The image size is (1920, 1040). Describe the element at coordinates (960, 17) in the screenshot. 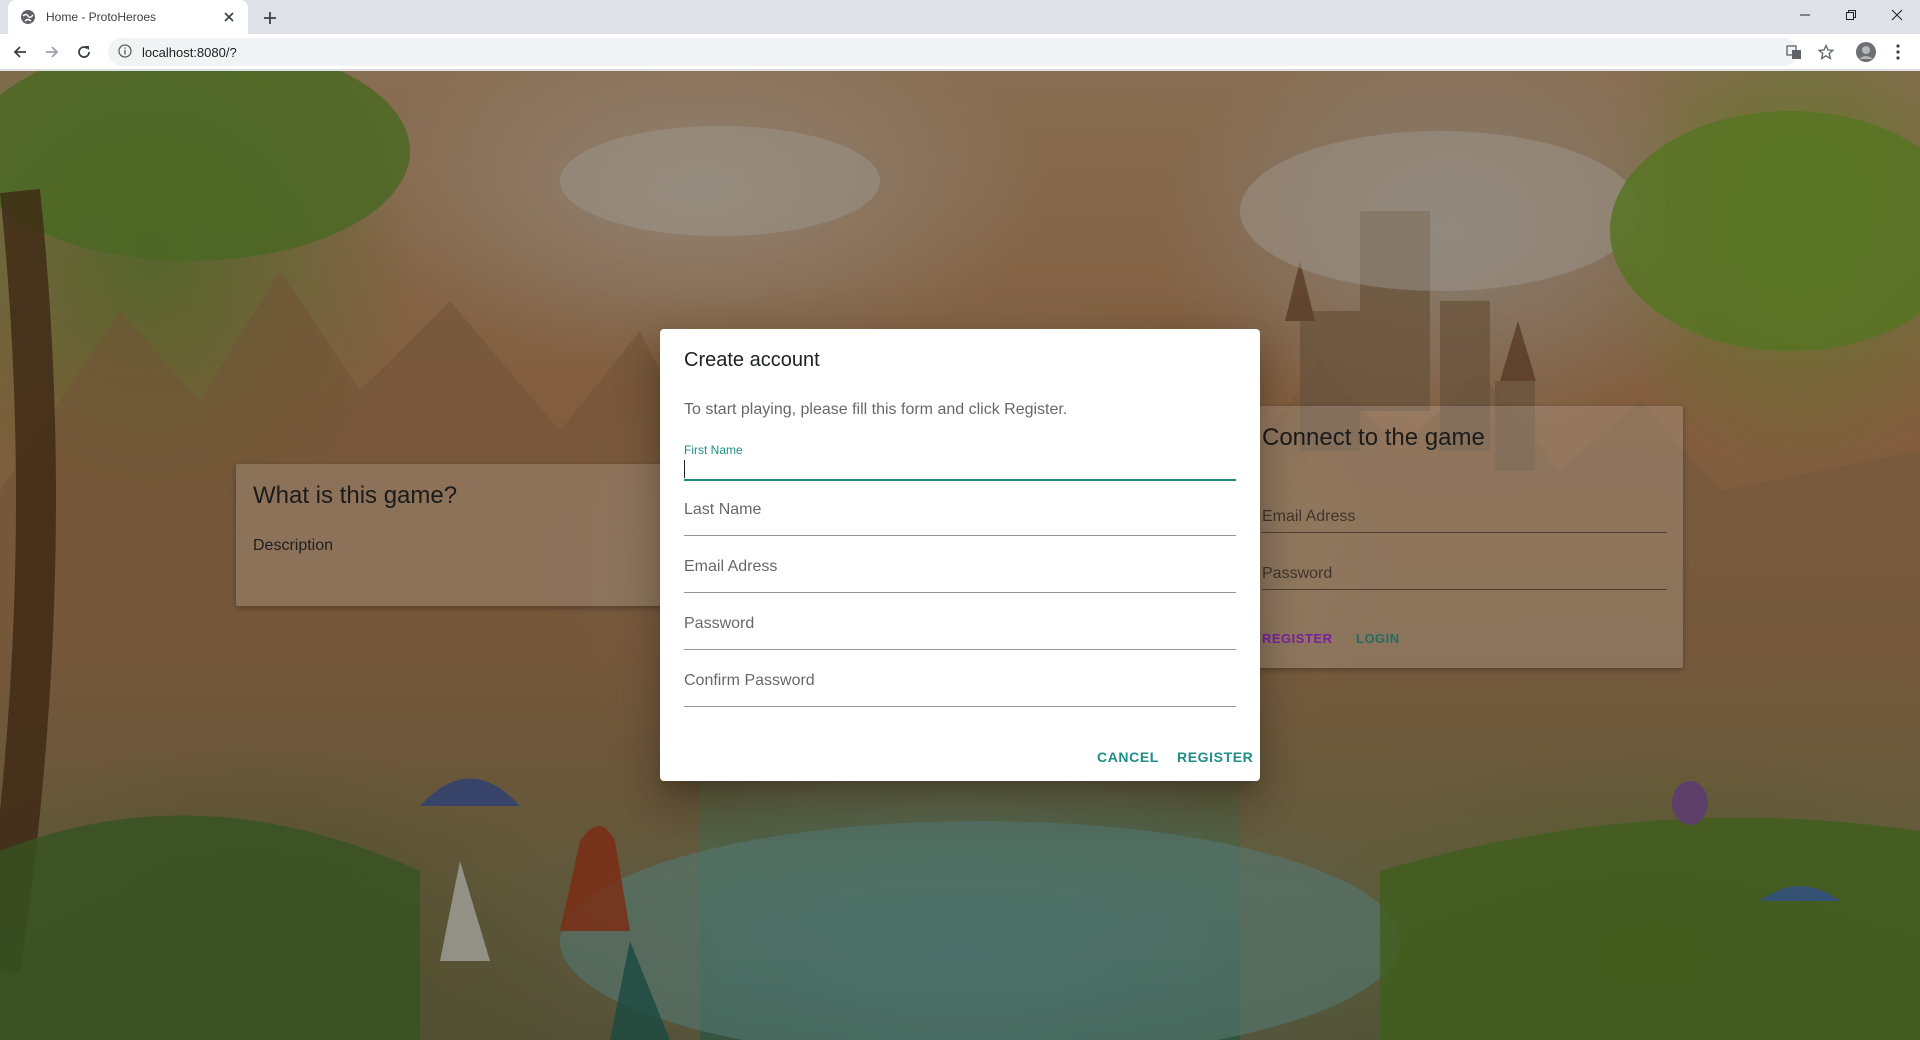

I see `tab-strip: Home - ProtoHeroes` at that location.